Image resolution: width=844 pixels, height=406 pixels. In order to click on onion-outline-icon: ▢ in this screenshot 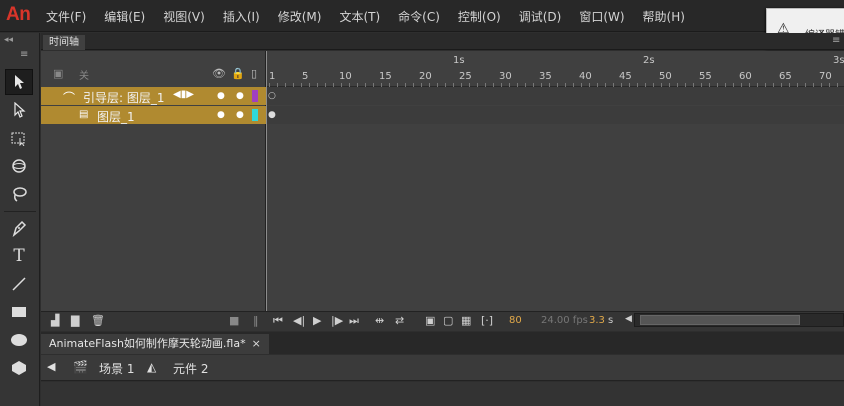, I will do `click(448, 320)`.